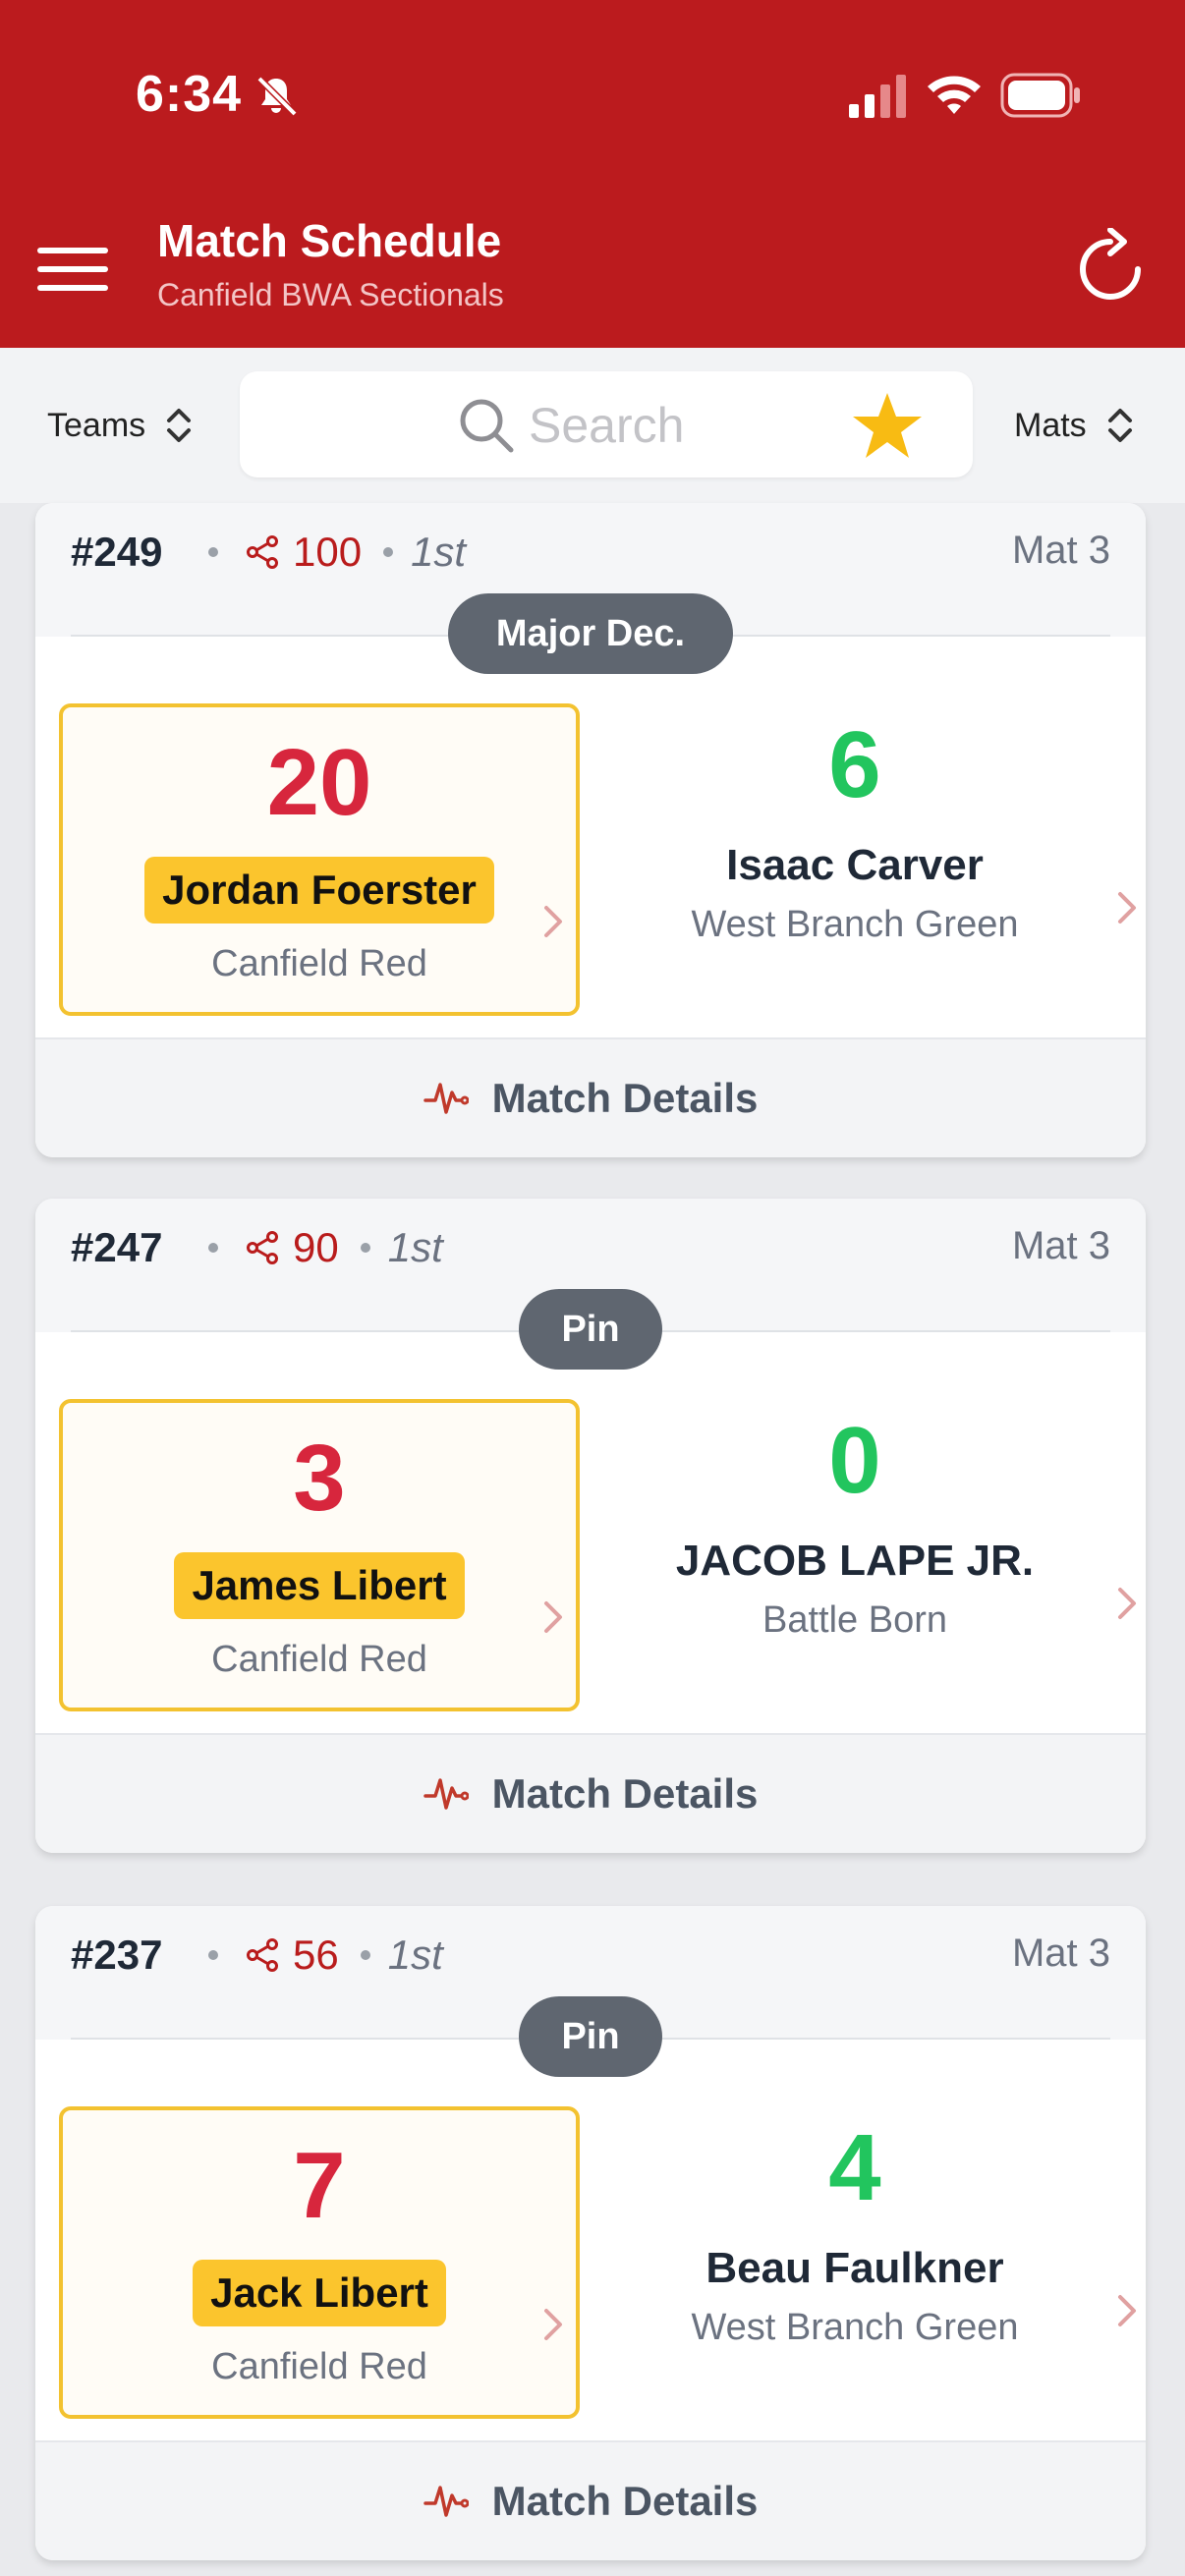 Image resolution: width=1185 pixels, height=2576 pixels. Describe the element at coordinates (97, 425) in the screenshot. I see `teams-filter-label: Teams` at that location.